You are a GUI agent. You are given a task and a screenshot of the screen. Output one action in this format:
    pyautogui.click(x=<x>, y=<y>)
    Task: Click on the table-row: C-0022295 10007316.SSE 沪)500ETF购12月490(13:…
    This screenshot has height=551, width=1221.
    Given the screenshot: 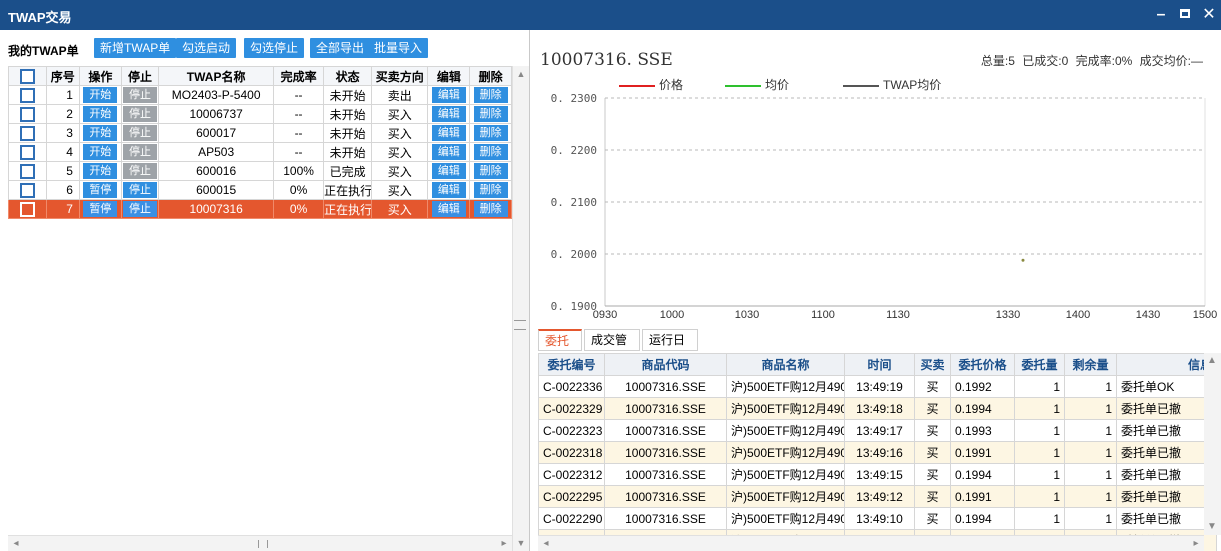 What is the action you would take?
    pyautogui.click(x=877, y=496)
    